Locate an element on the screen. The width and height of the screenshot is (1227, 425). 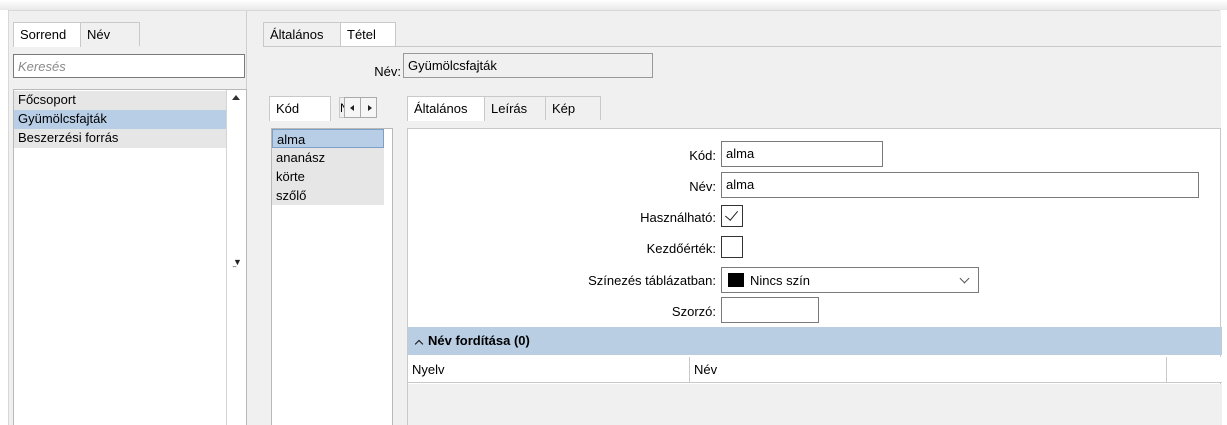
translation-section-header: Név fordítása (0) is located at coordinates (815, 341).